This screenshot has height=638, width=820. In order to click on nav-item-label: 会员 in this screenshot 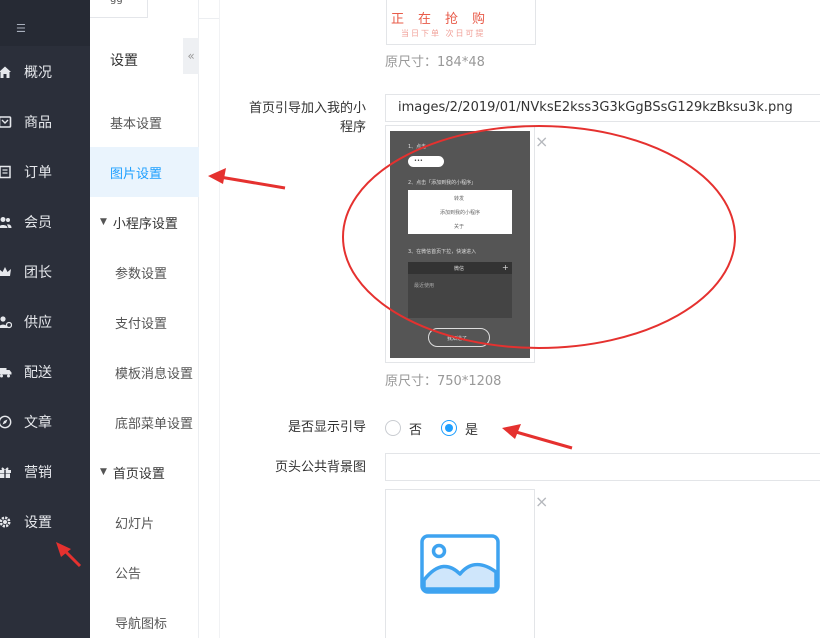, I will do `click(38, 223)`.